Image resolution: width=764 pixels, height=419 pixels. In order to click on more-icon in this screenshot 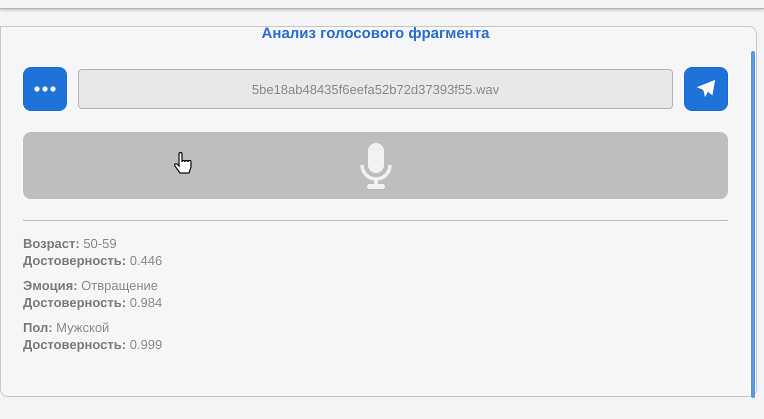, I will do `click(45, 89)`.